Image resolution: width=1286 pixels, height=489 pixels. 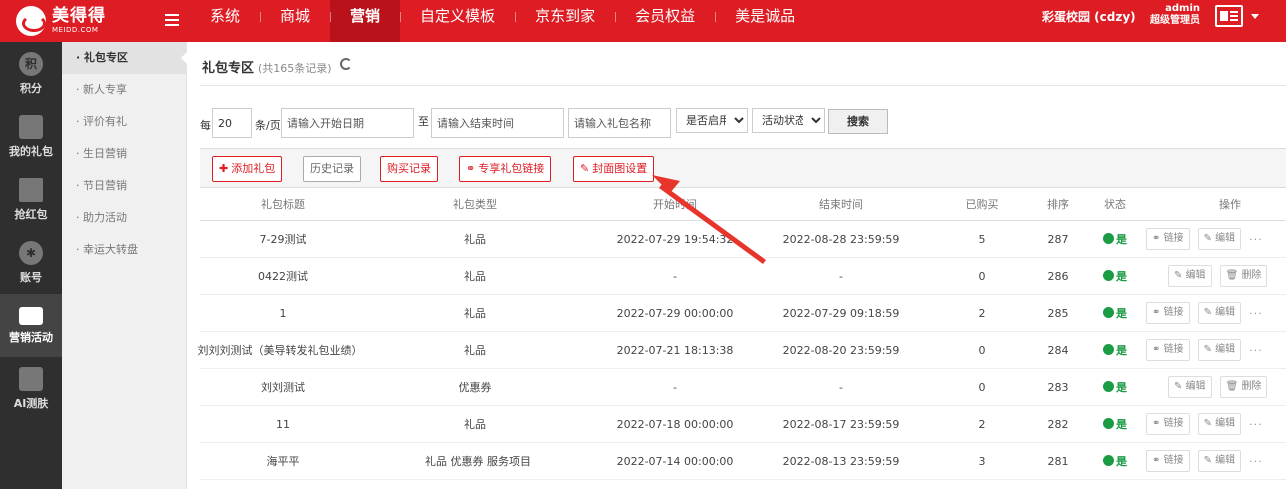 What do you see at coordinates (124, 122) in the screenshot?
I see `subnav-item-review-gift: · 评价有礼` at bounding box center [124, 122].